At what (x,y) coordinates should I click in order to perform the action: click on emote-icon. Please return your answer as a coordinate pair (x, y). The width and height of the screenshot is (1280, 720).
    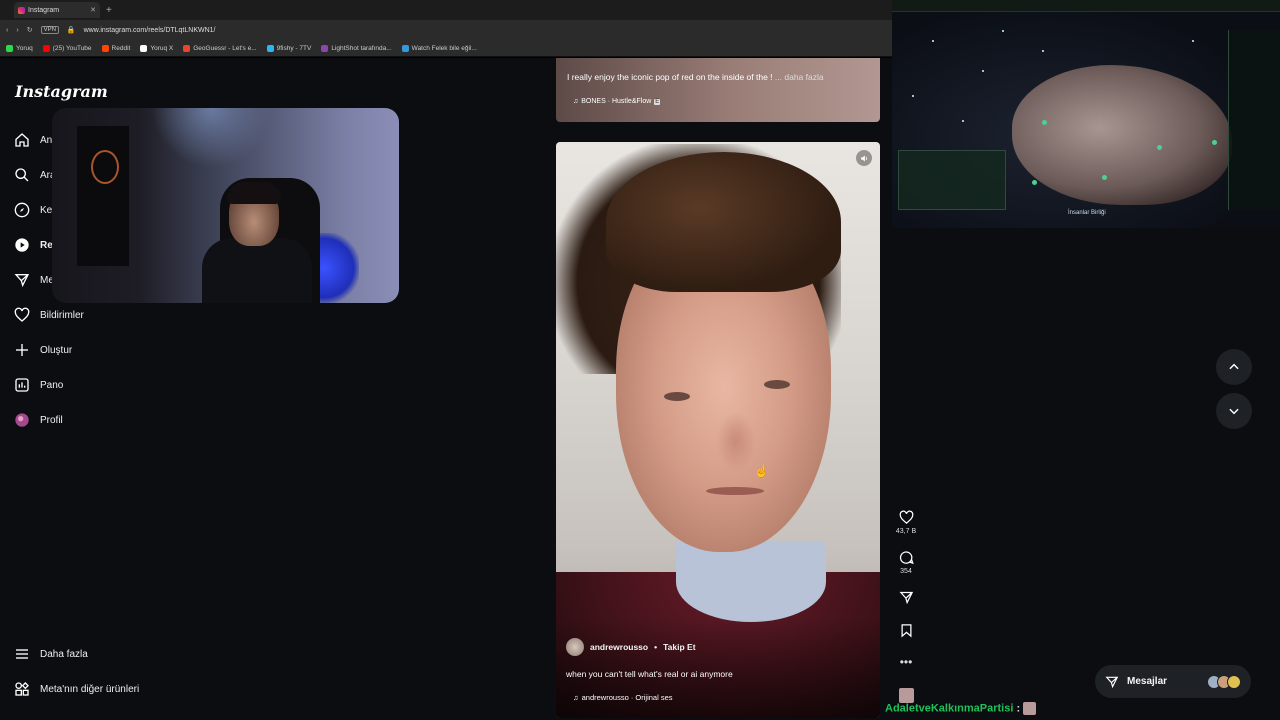
    Looking at the image, I should click on (1030, 708).